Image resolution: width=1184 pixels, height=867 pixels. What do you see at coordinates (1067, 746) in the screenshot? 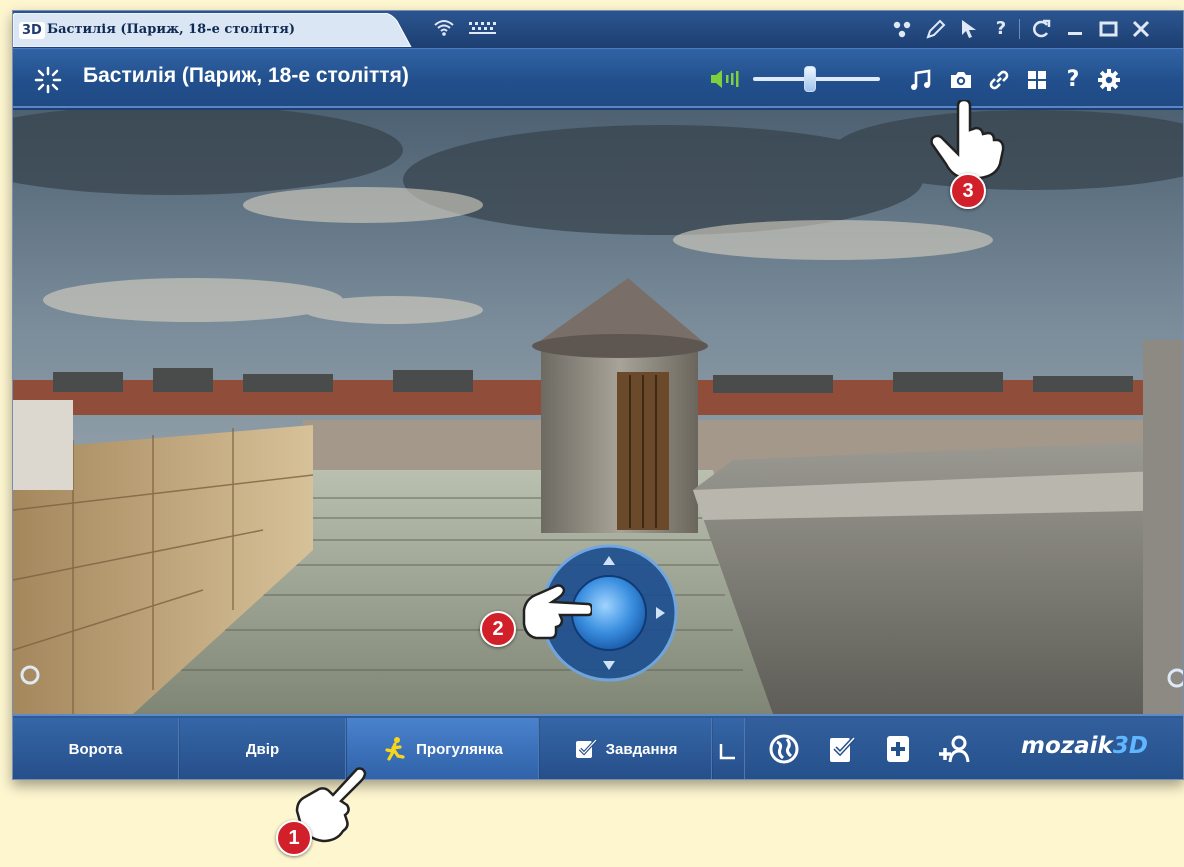
I see `brand-main: mozaik` at bounding box center [1067, 746].